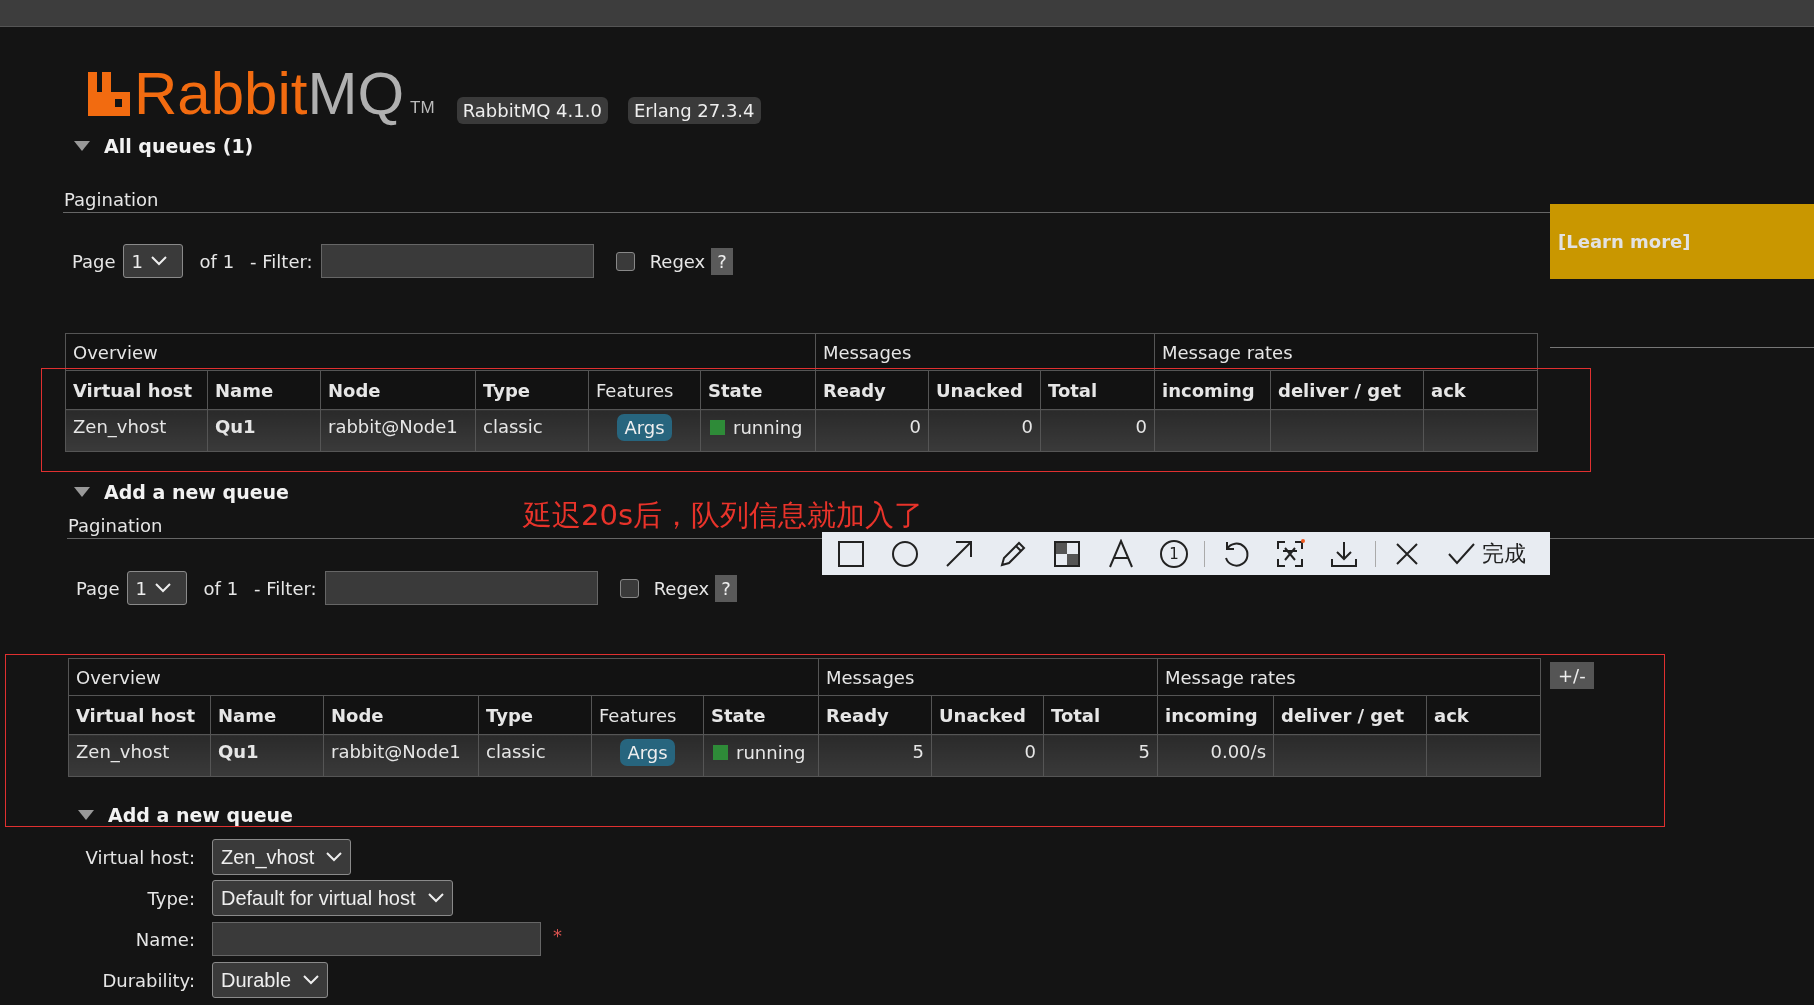 The width and height of the screenshot is (1814, 1005). What do you see at coordinates (1486, 553) in the screenshot?
I see `done-button: 完成` at bounding box center [1486, 553].